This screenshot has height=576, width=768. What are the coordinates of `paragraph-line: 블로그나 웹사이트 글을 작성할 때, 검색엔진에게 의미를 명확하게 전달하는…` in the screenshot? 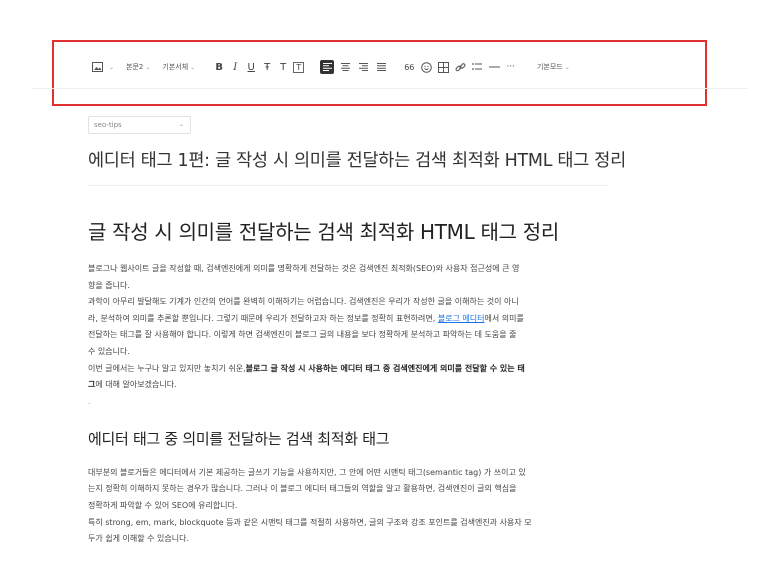 It's located at (304, 268).